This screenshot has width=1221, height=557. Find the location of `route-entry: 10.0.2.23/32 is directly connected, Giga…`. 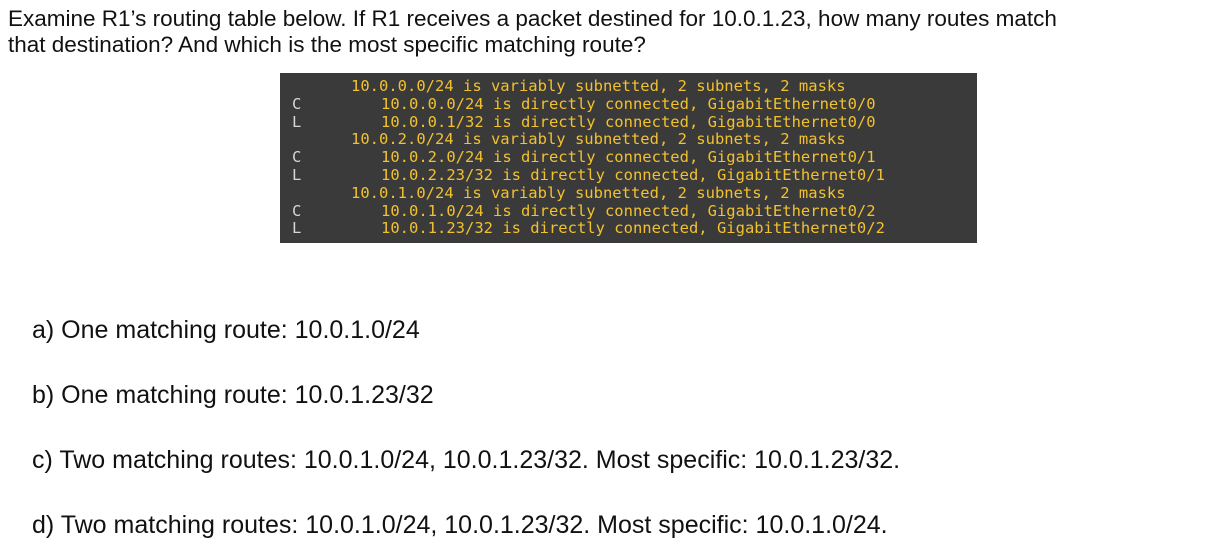

route-entry: 10.0.2.23/32 is directly connected, Giga… is located at coordinates (633, 174).